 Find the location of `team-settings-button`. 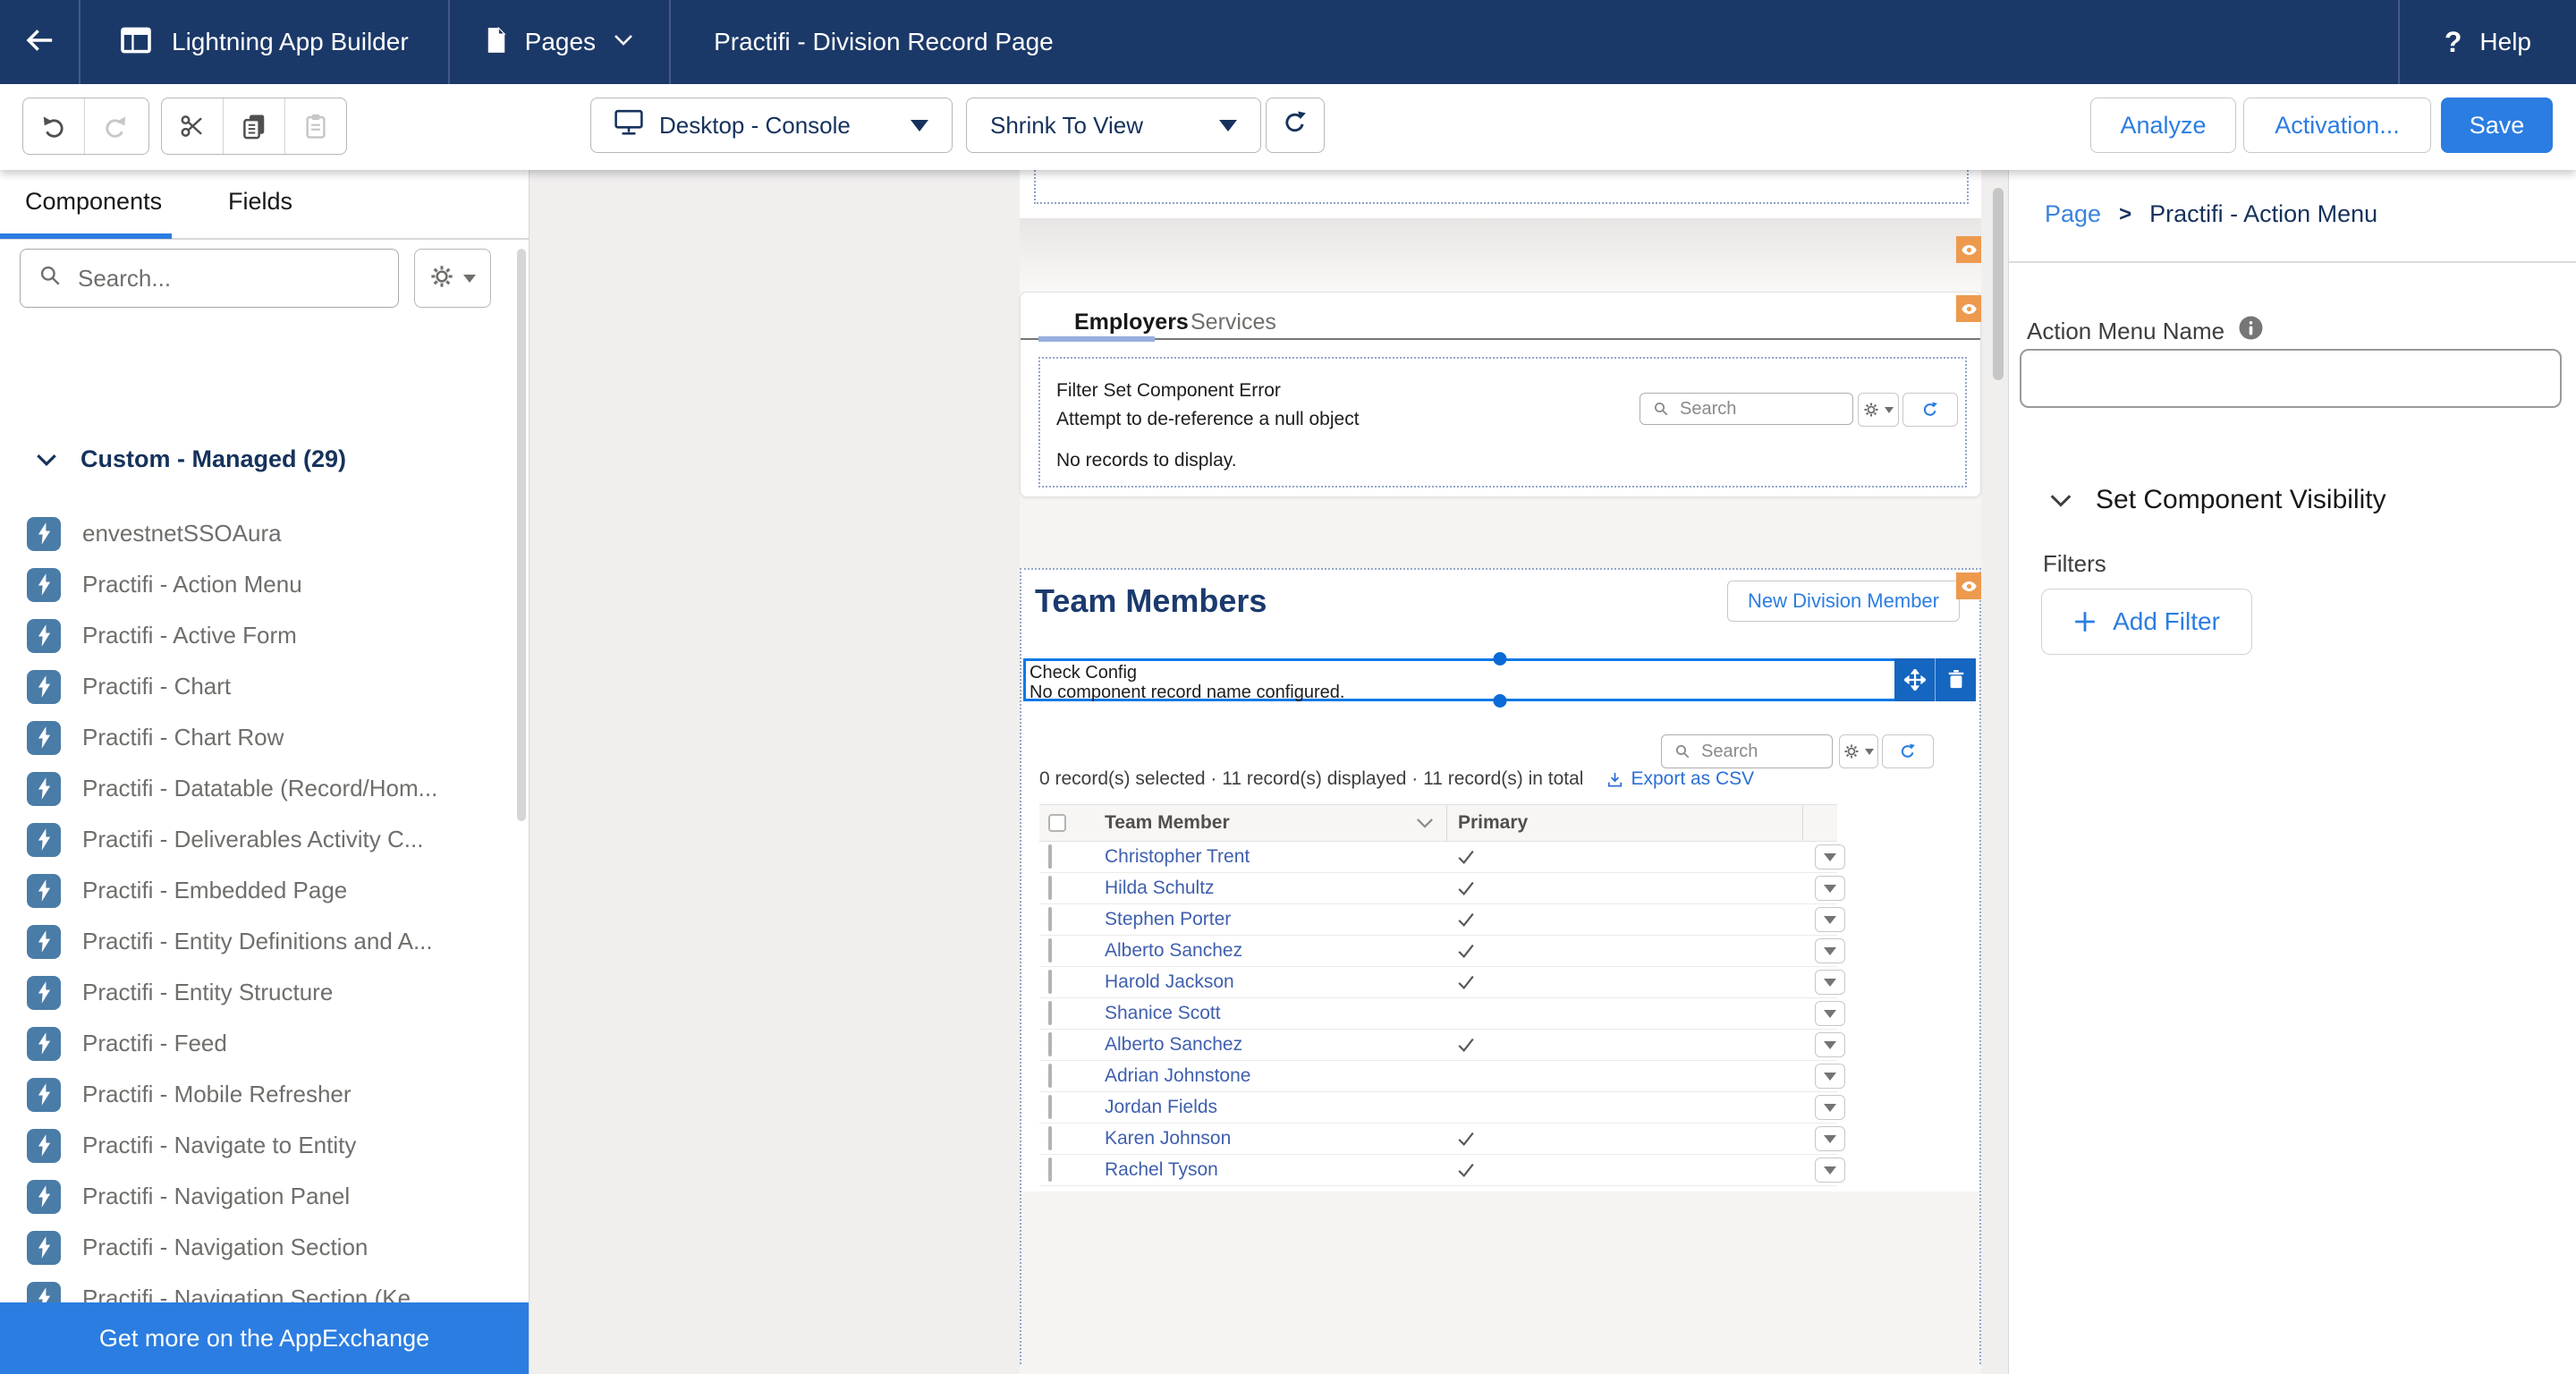

team-settings-button is located at coordinates (1858, 751).